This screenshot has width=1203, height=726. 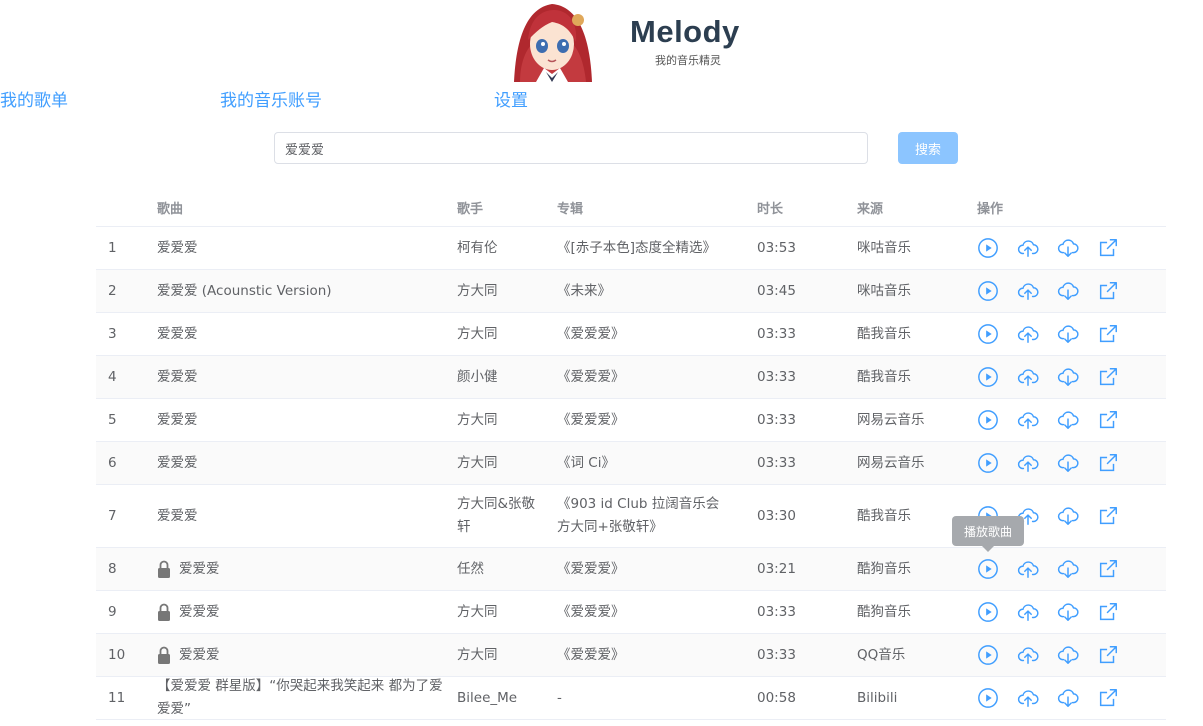 I want to click on source-cell: 咪咕音乐, so click(x=884, y=247).